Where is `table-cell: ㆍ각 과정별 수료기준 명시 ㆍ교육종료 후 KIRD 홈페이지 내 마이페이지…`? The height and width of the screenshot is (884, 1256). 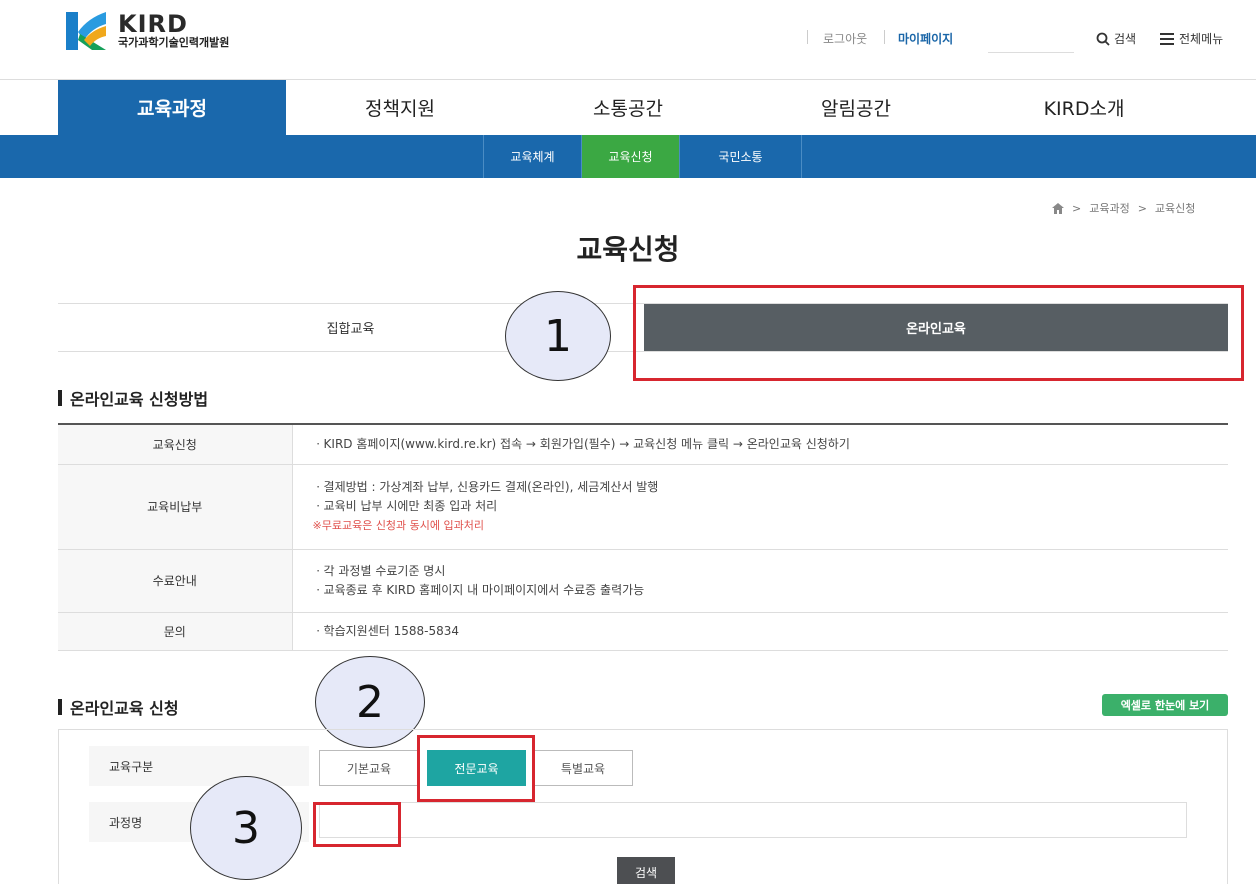
table-cell: ㆍ각 과정별 수료기준 명시 ㆍ교육종료 후 KIRD 홈페이지 내 마이페이지… is located at coordinates (760, 581).